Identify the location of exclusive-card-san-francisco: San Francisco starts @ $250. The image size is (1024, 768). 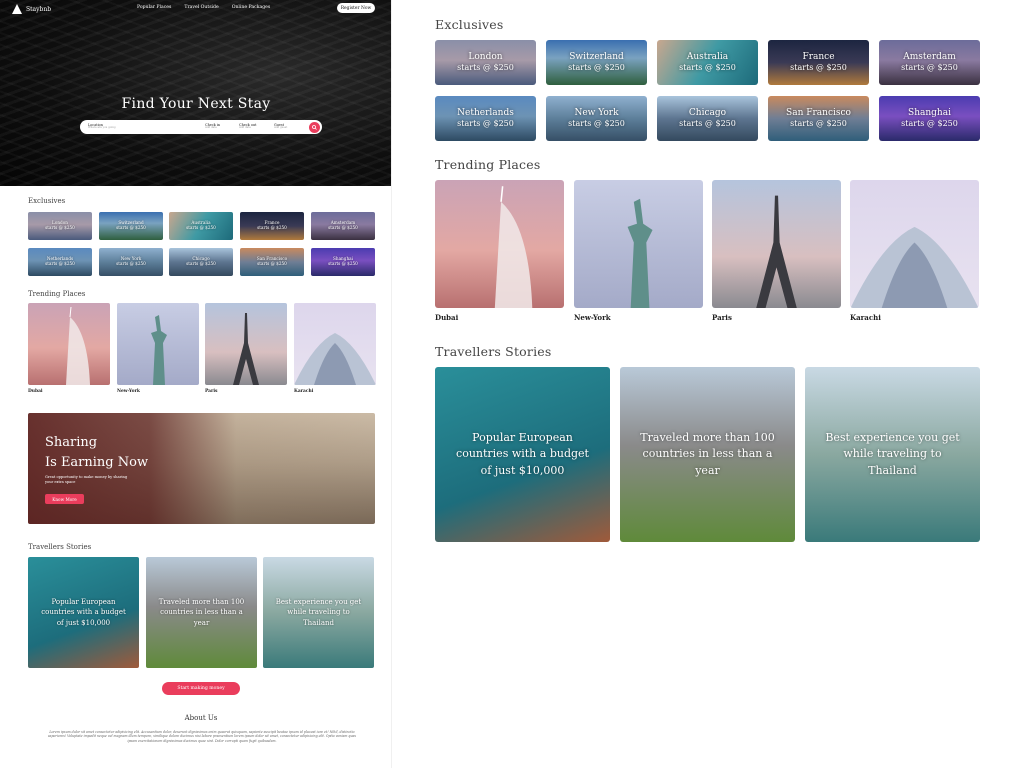
(272, 262).